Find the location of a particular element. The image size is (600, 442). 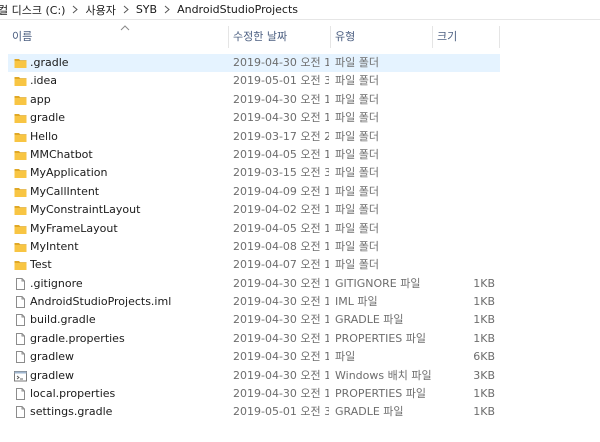

file-name: build.gradle is located at coordinates (63, 320).